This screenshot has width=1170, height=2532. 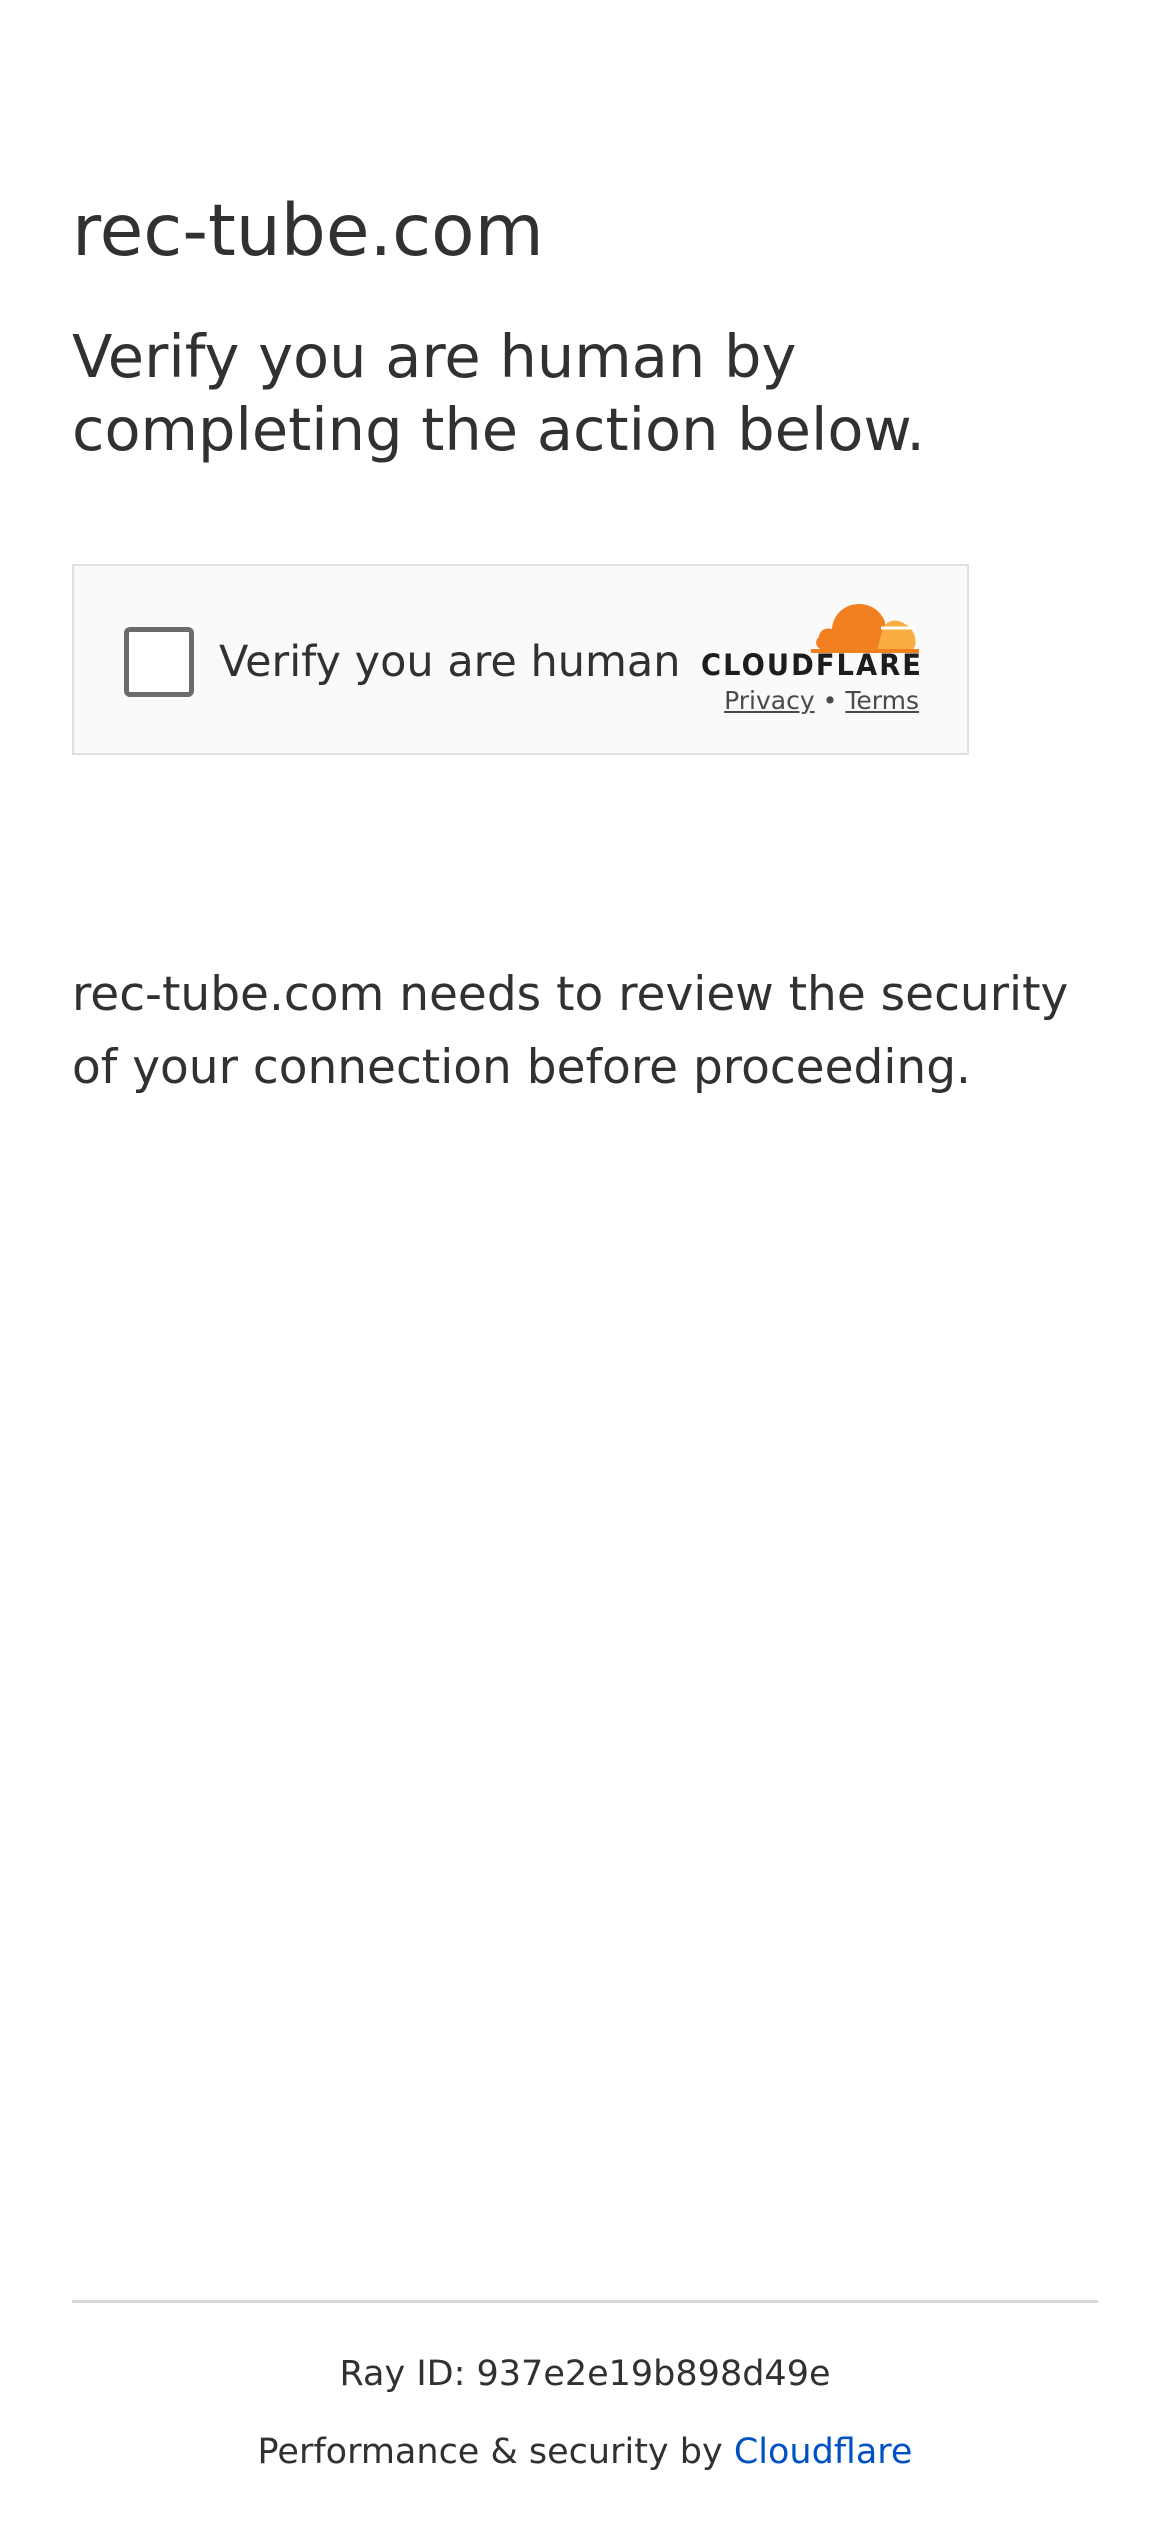 What do you see at coordinates (823, 2452) in the screenshot?
I see `cloudflare-link: Cloudflare` at bounding box center [823, 2452].